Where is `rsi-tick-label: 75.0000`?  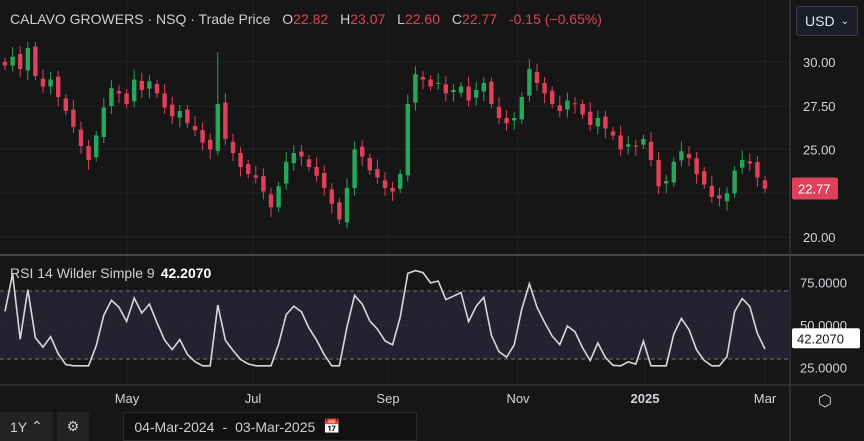
rsi-tick-label: 75.0000 is located at coordinates (823, 283).